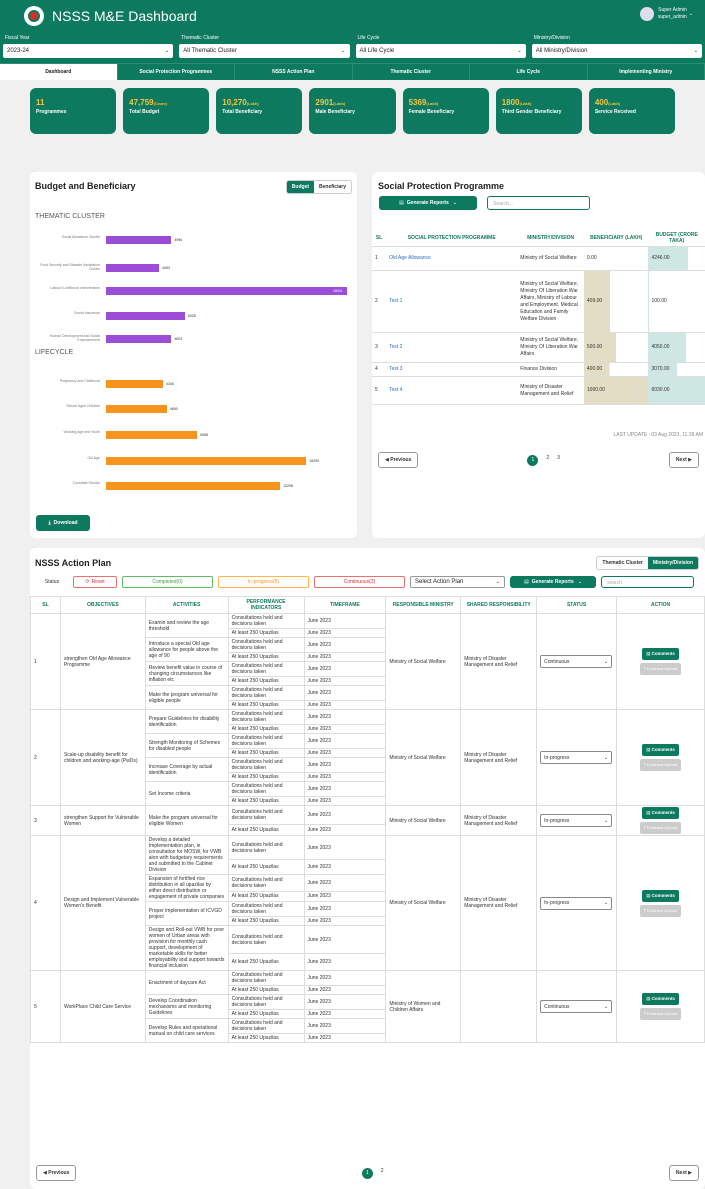 Image resolution: width=705 pixels, height=1189 pixels. I want to click on status-value: In-progress, so click(557, 903).